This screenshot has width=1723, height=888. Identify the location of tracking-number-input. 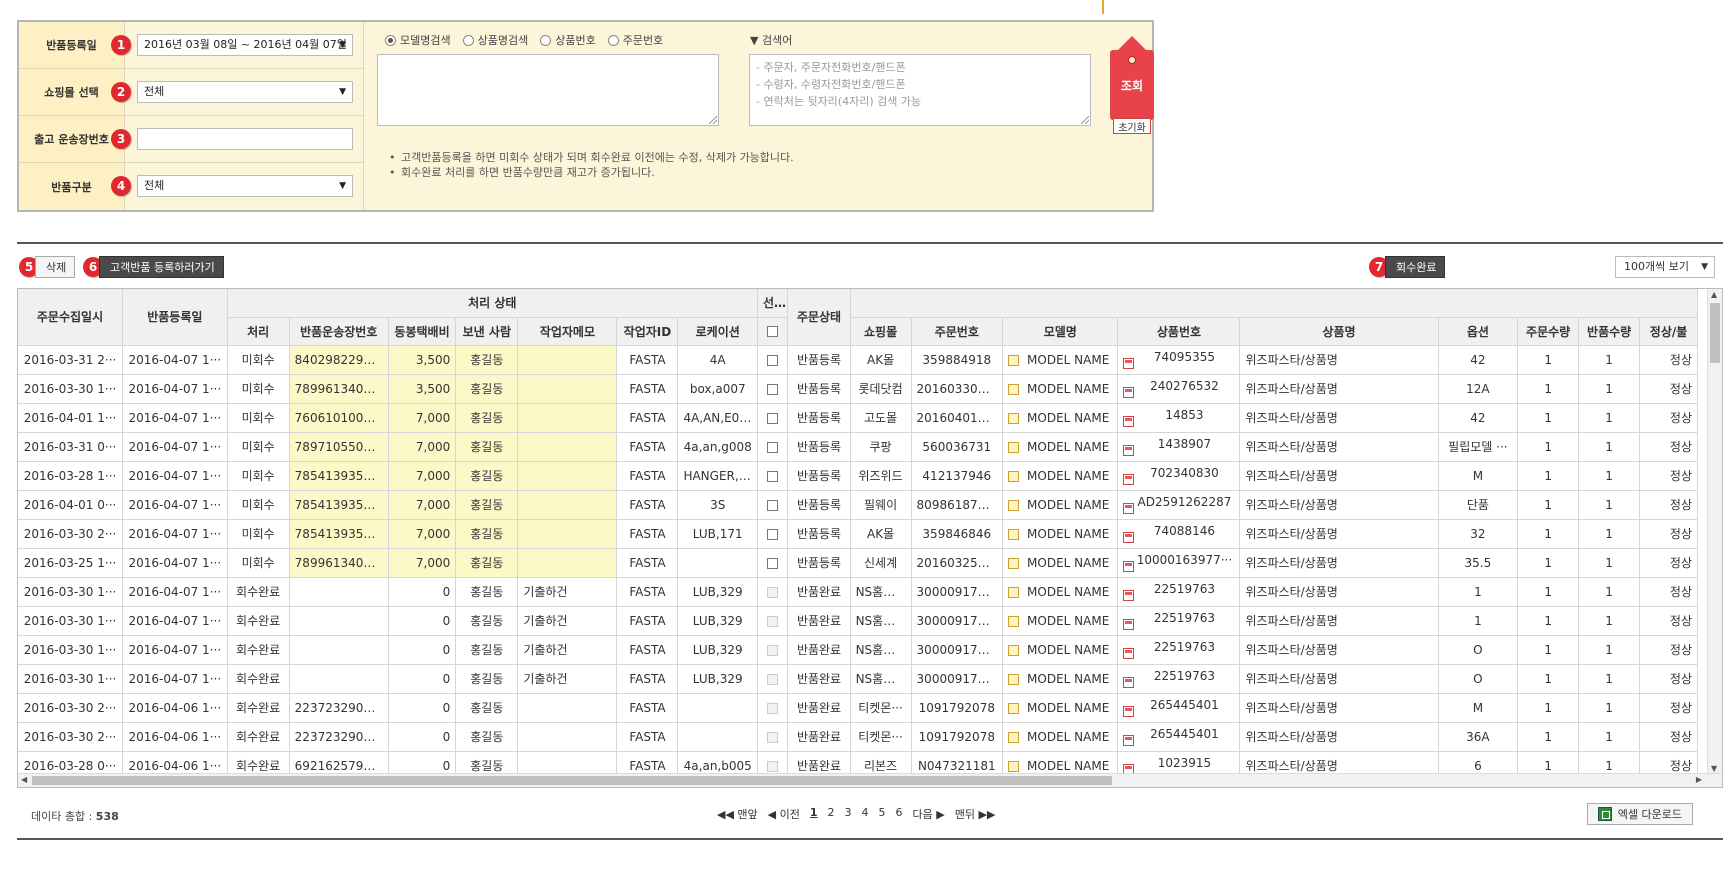
(245, 139).